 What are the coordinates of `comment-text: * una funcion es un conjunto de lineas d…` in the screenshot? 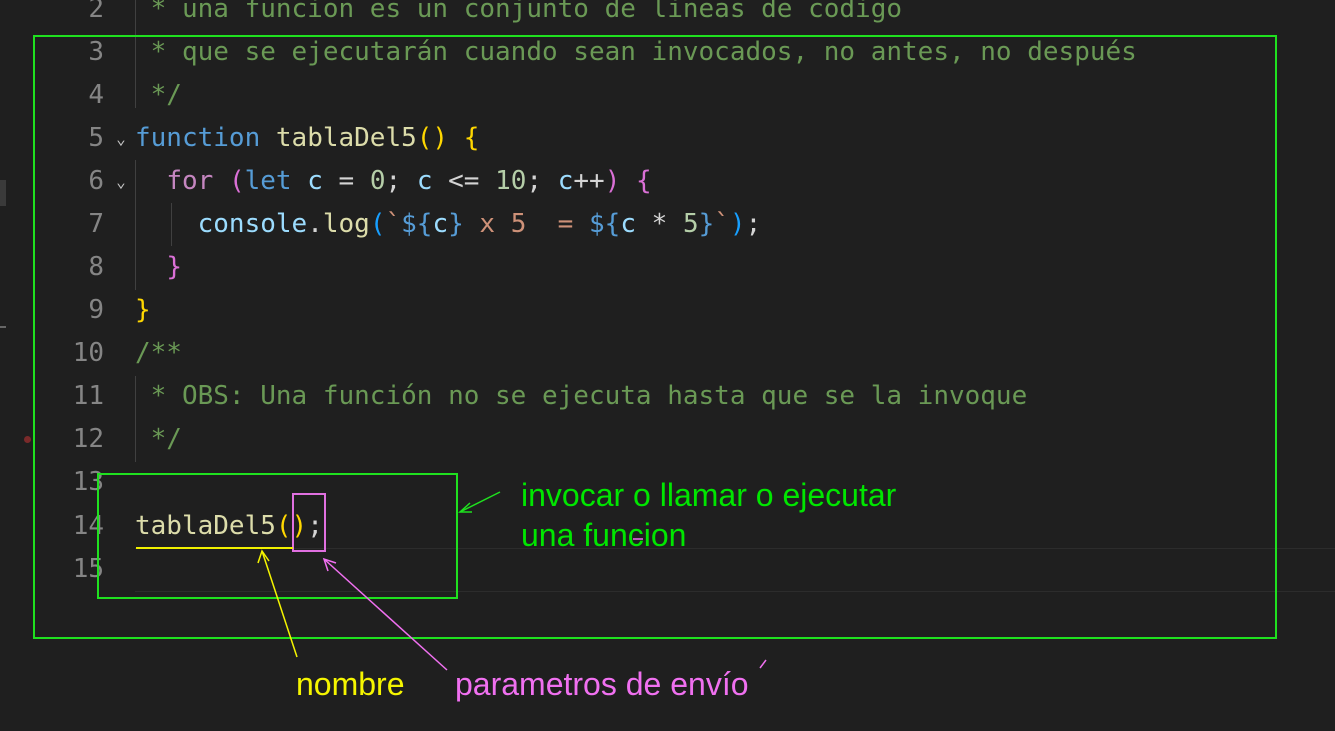 It's located at (519, 12).